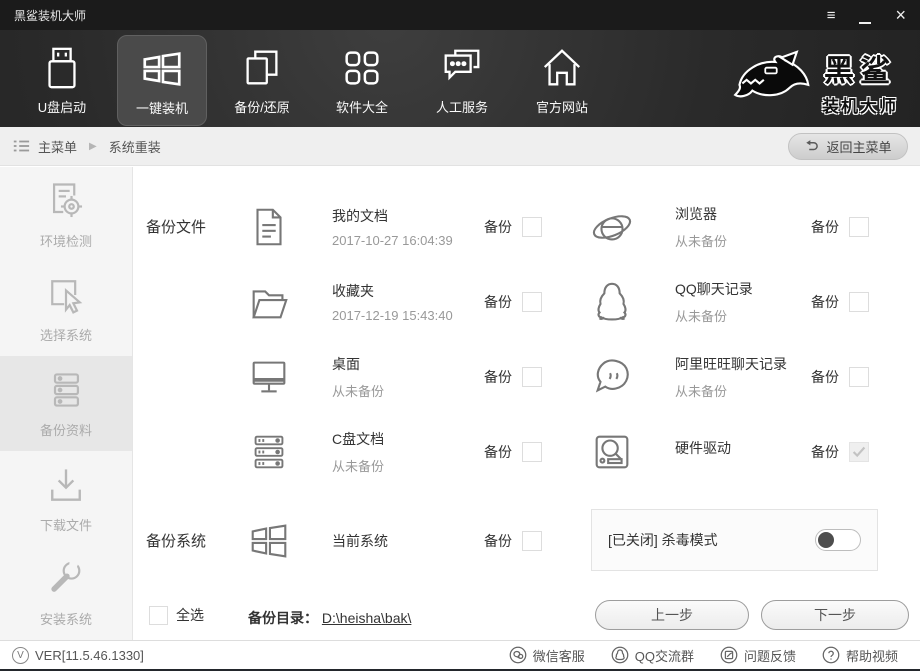  What do you see at coordinates (672, 615) in the screenshot?
I see `previous-step-button: 上一步` at bounding box center [672, 615].